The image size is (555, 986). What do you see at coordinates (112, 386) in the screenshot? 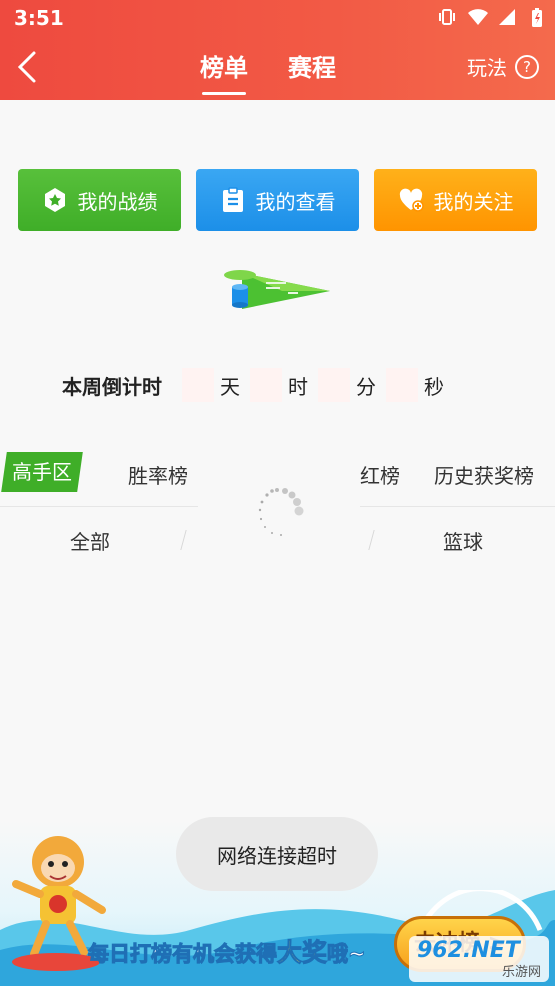
I see `countdown-label: 本周倒计时` at bounding box center [112, 386].